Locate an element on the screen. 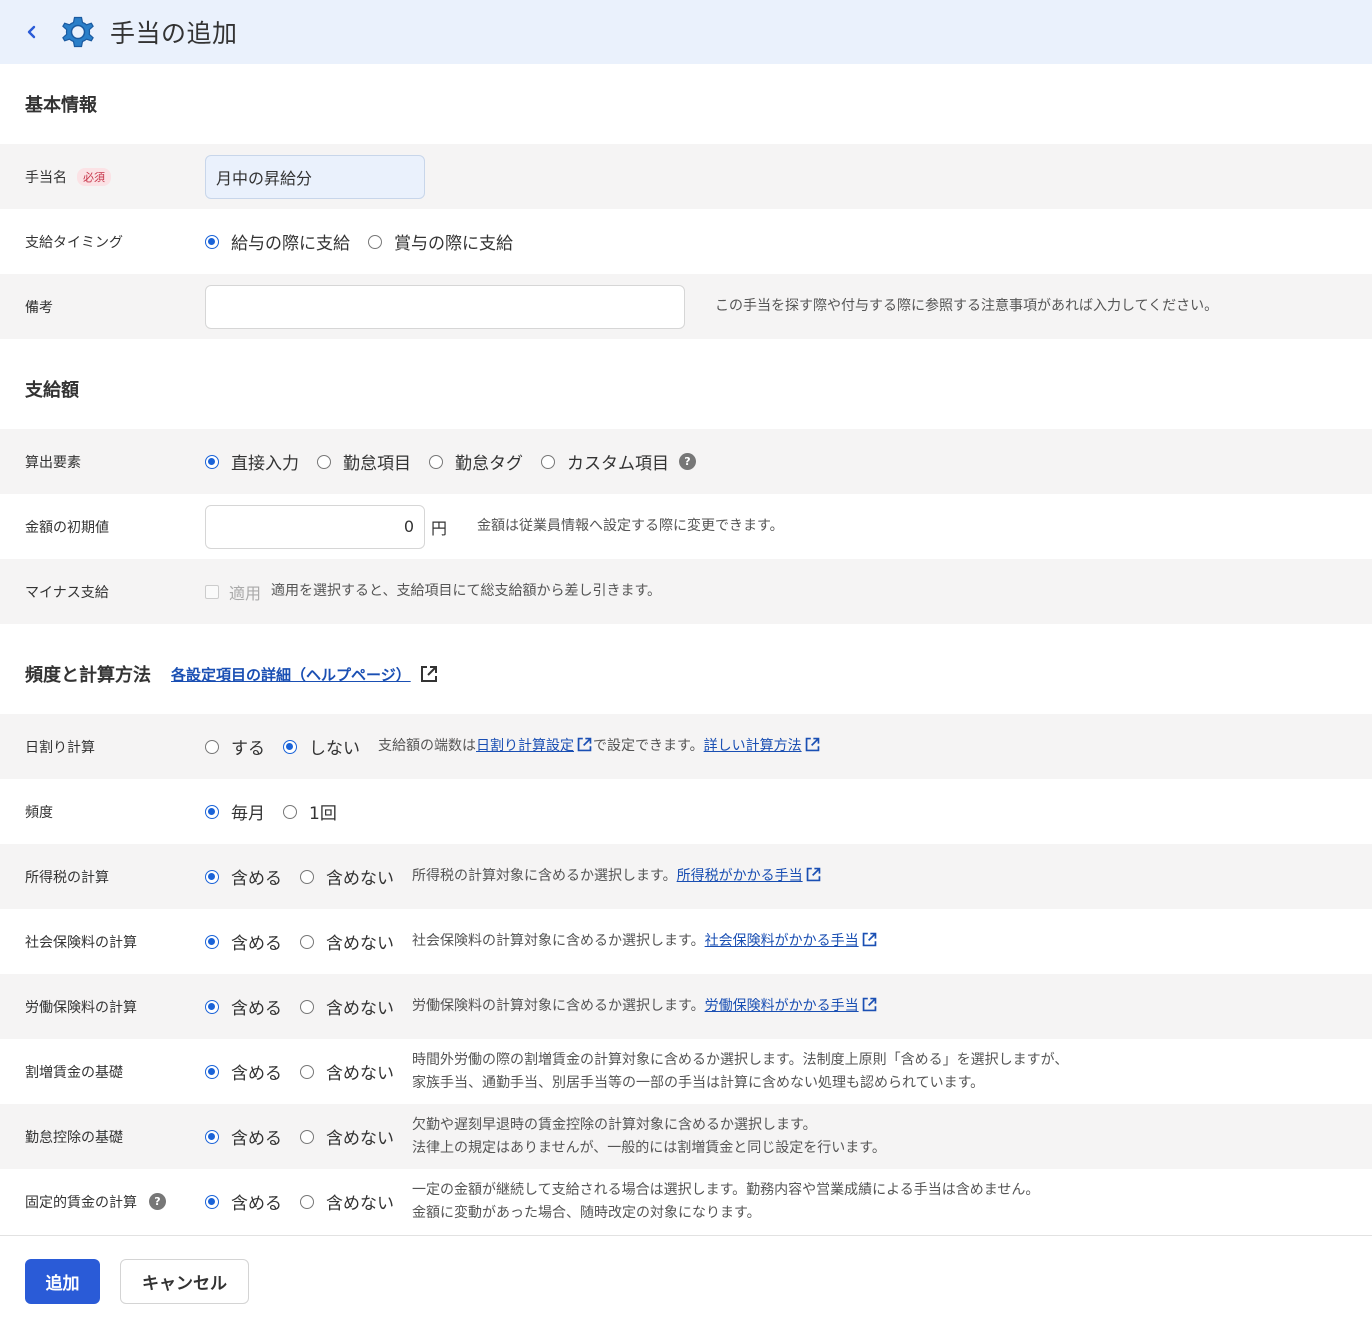 The height and width of the screenshot is (1325, 1372). radio-overtime-exclude: 含めない is located at coordinates (347, 1071).